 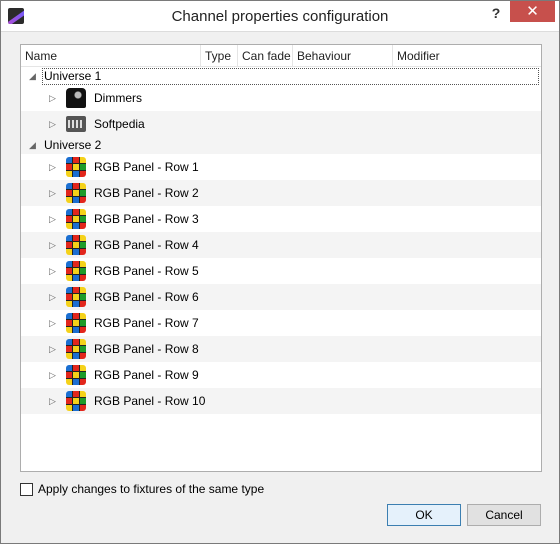 What do you see at coordinates (467, 56) in the screenshot?
I see `column-header-modifier: Modifier` at bounding box center [467, 56].